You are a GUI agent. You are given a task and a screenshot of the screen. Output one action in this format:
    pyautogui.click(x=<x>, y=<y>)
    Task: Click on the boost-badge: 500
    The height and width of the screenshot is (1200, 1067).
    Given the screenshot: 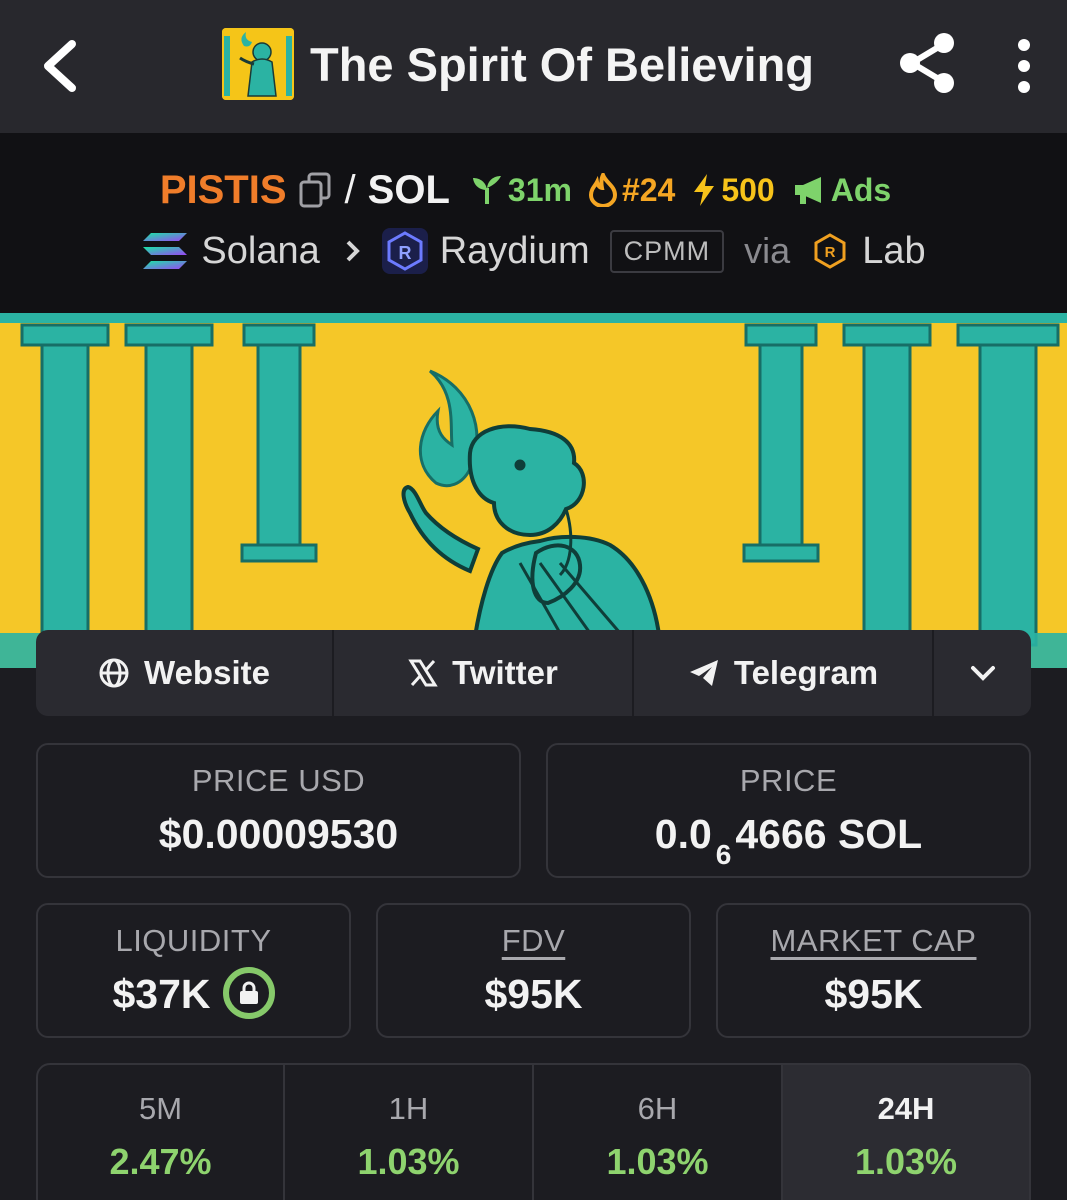 What is the action you would take?
    pyautogui.click(x=733, y=190)
    